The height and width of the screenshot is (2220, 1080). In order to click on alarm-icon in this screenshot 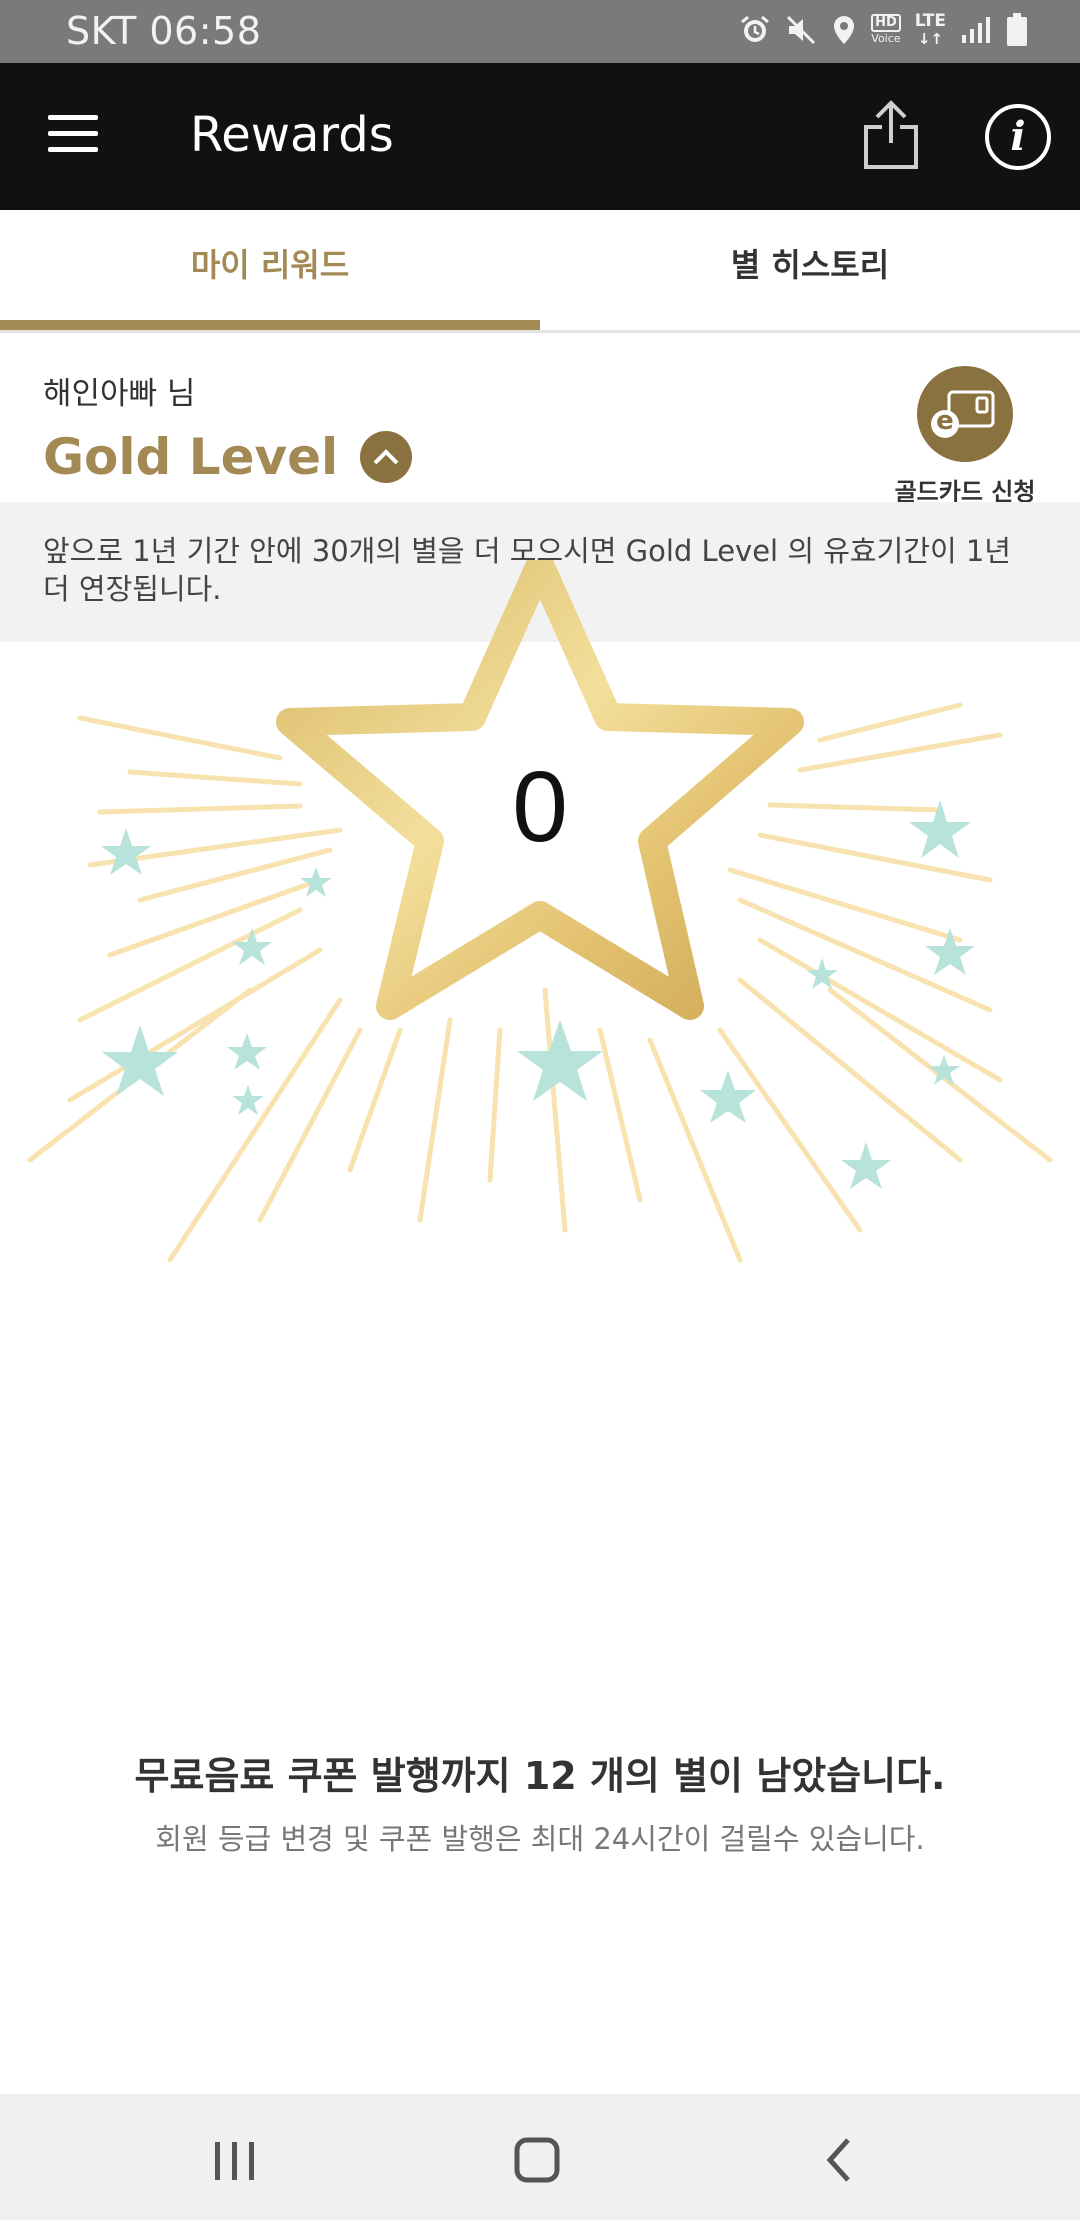, I will do `click(755, 28)`.